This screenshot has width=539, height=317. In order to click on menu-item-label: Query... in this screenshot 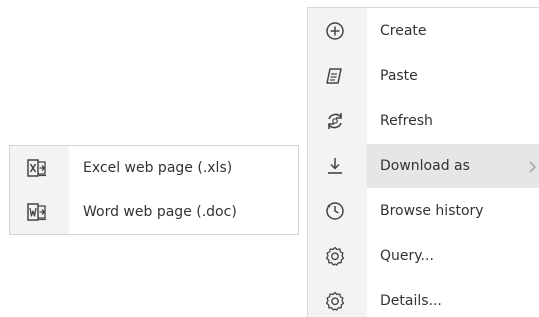, I will do `click(407, 256)`.